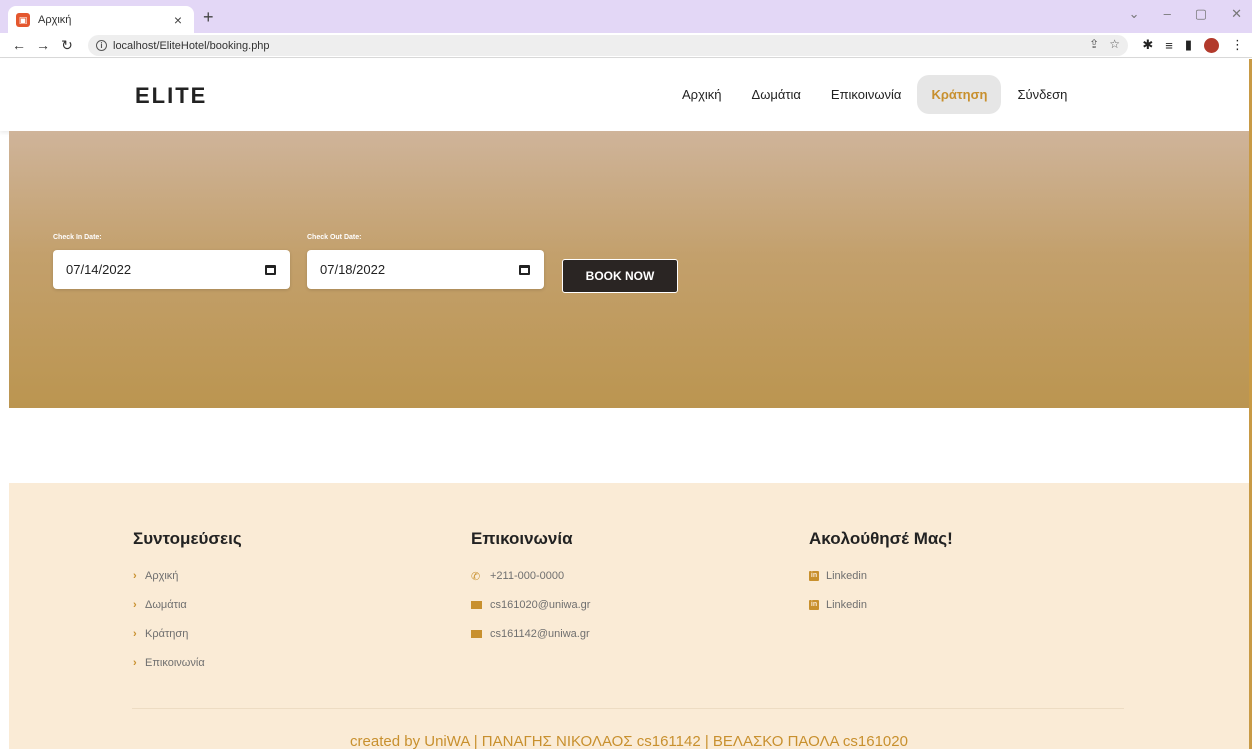 The height and width of the screenshot is (749, 1252). Describe the element at coordinates (776, 94) in the screenshot. I see `nav-item-rooms: Δωμάτια` at that location.